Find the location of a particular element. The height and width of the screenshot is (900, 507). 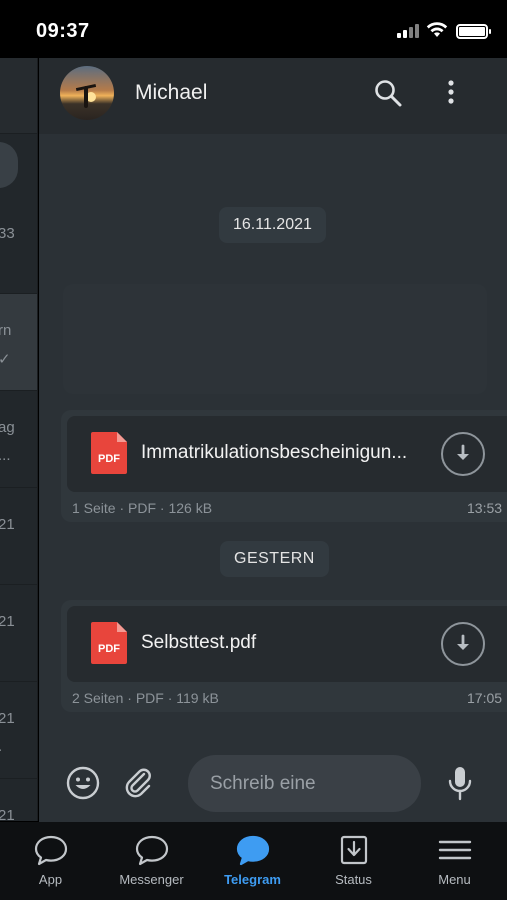

chat-bubble-filled-icon is located at coordinates (252, 850).